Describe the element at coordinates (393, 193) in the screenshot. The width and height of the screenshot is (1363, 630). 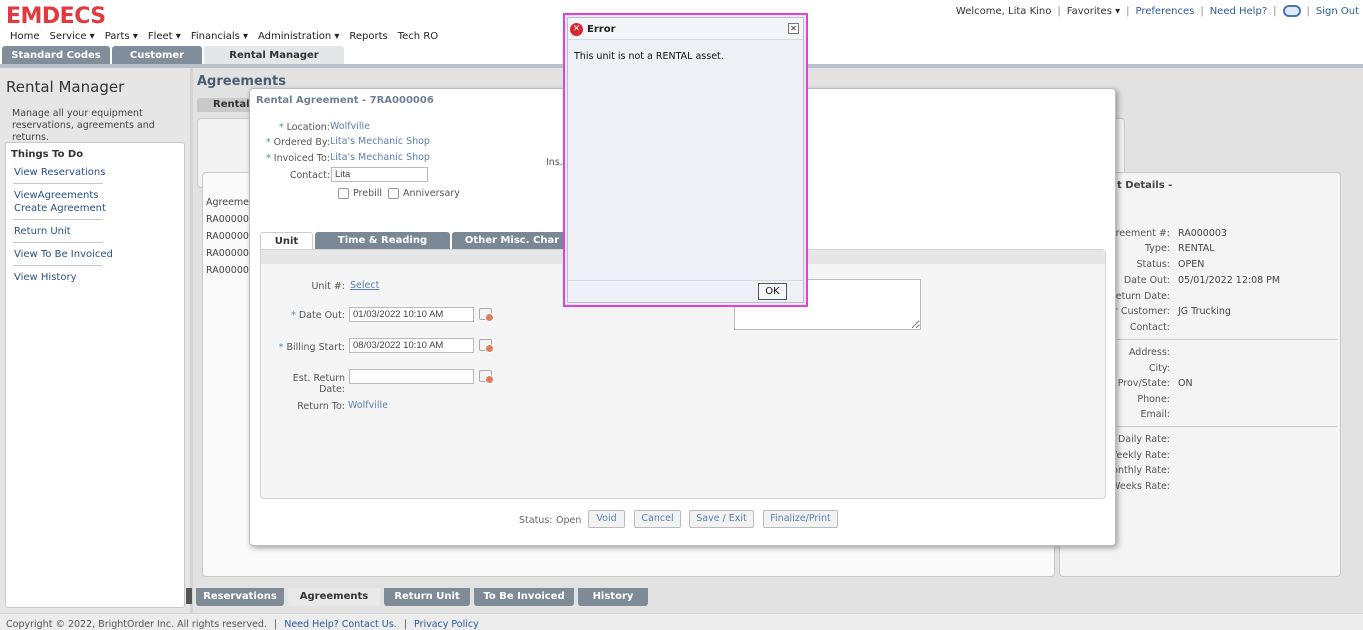
I see `anniversary-checkbox` at that location.